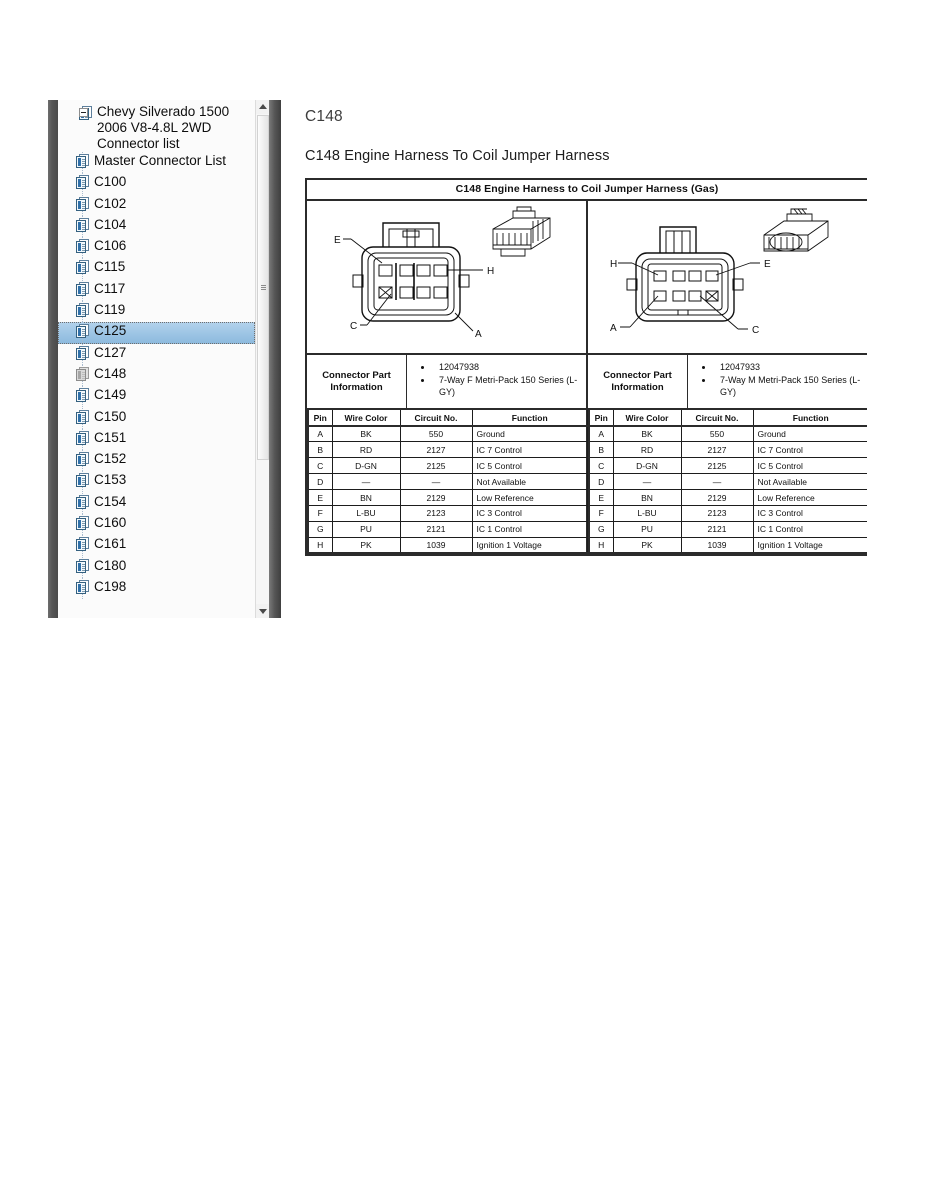 This screenshot has height=1200, width=928. I want to click on tree-item-c154: C154, so click(156, 503).